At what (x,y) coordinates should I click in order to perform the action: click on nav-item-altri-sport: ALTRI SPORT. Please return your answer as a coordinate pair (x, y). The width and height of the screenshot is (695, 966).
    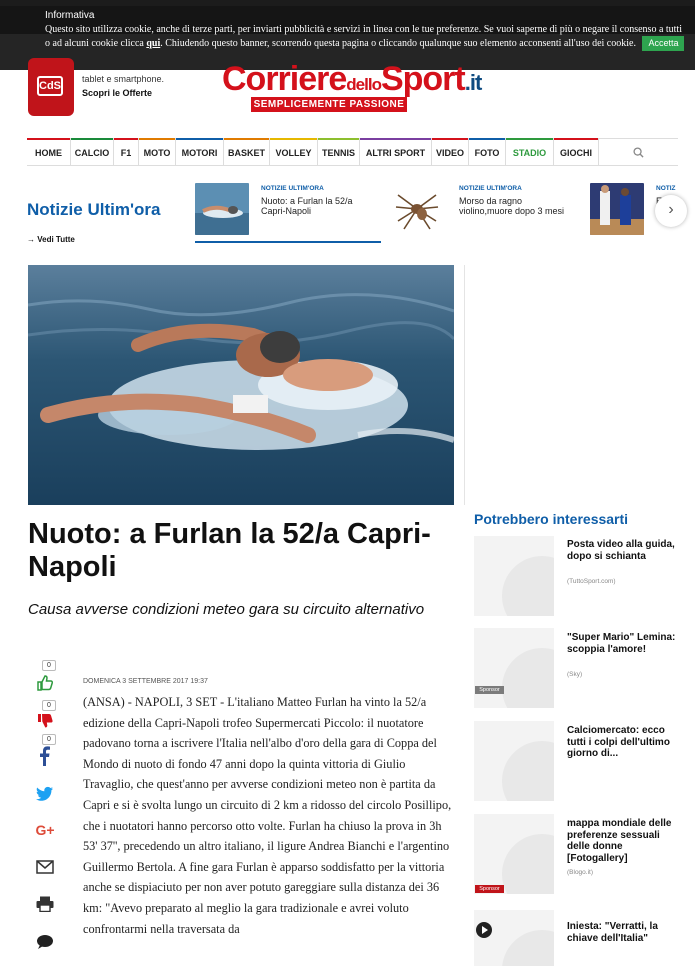
    Looking at the image, I should click on (396, 152).